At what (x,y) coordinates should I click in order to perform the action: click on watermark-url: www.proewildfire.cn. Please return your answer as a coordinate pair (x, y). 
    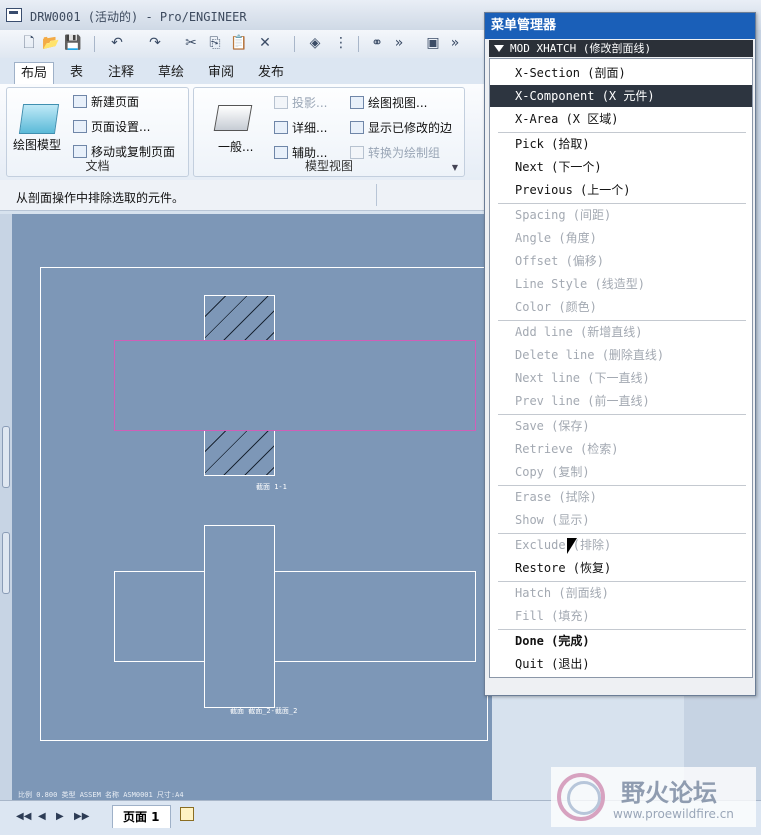
    Looking at the image, I should click on (673, 814).